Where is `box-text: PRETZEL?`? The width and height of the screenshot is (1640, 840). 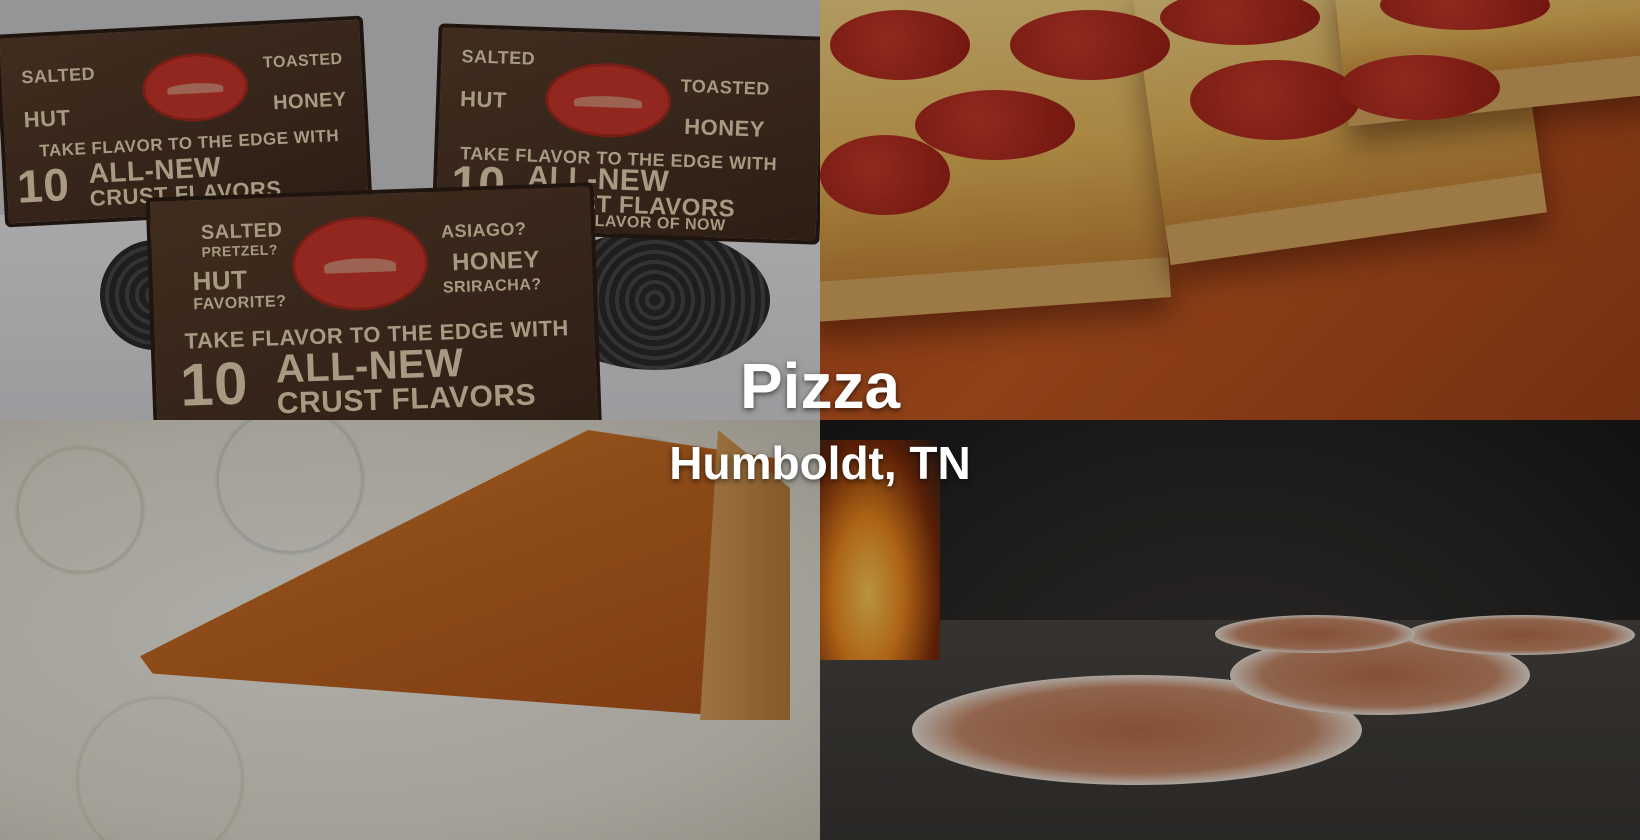 box-text: PRETZEL? is located at coordinates (240, 250).